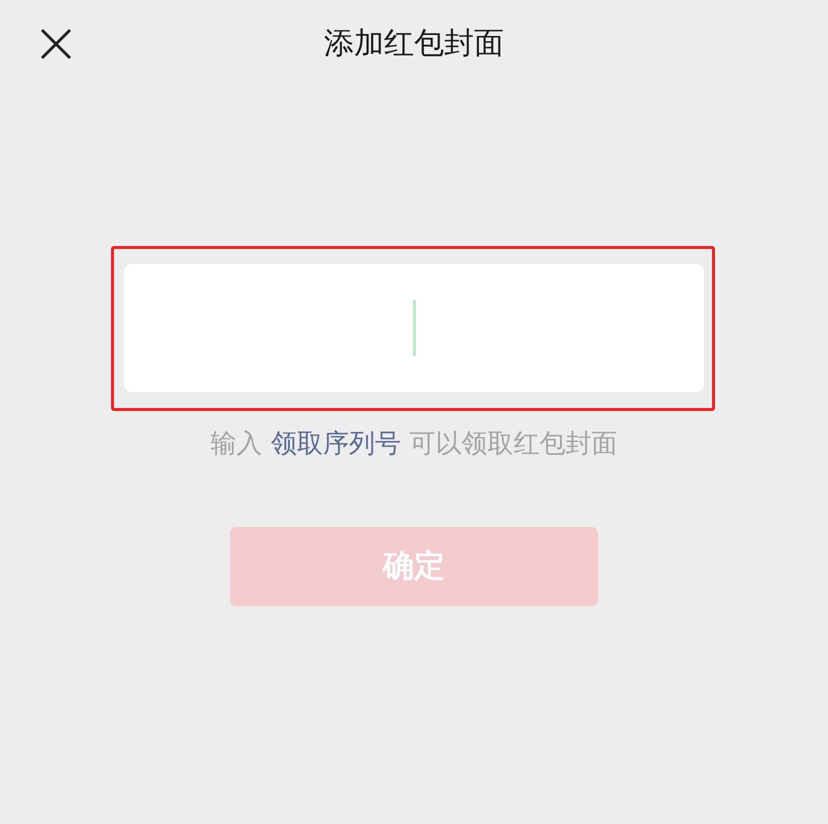 The height and width of the screenshot is (824, 828). What do you see at coordinates (56, 44) in the screenshot?
I see `close-icon` at bounding box center [56, 44].